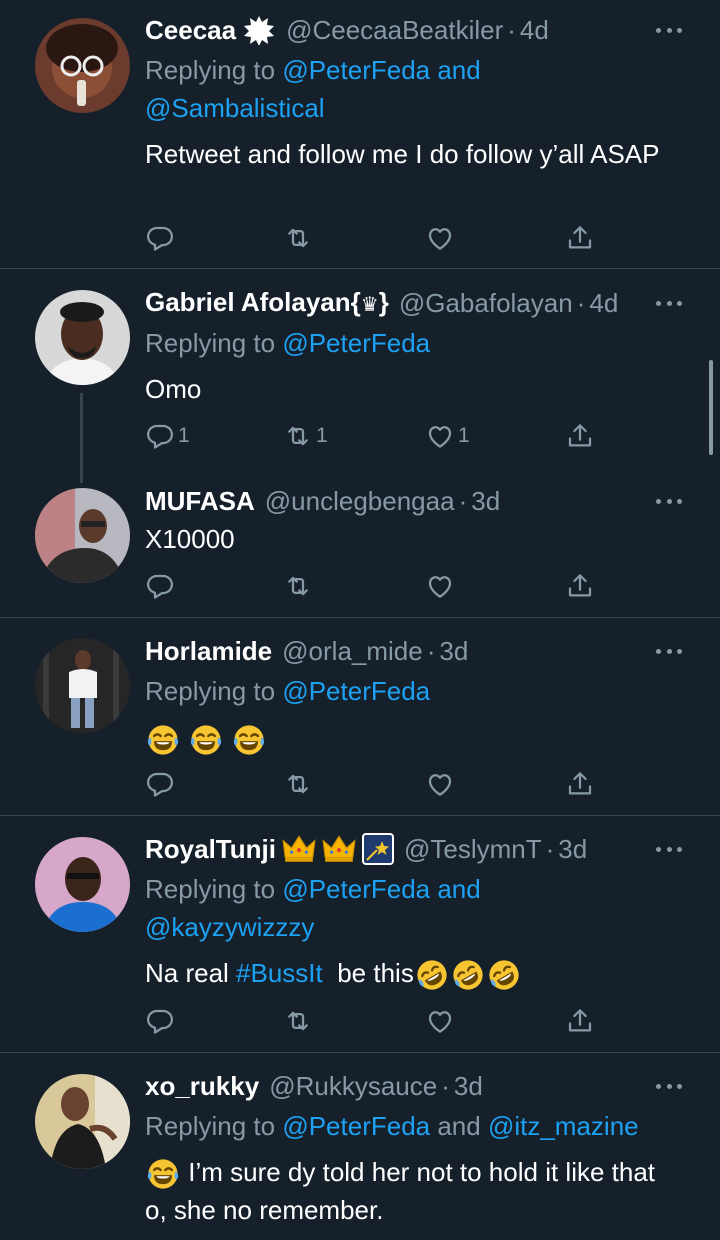  I want to click on tweet-header: Gabriel Afolayan{♛} @Gabafolayan · 4d, so click(381, 303).